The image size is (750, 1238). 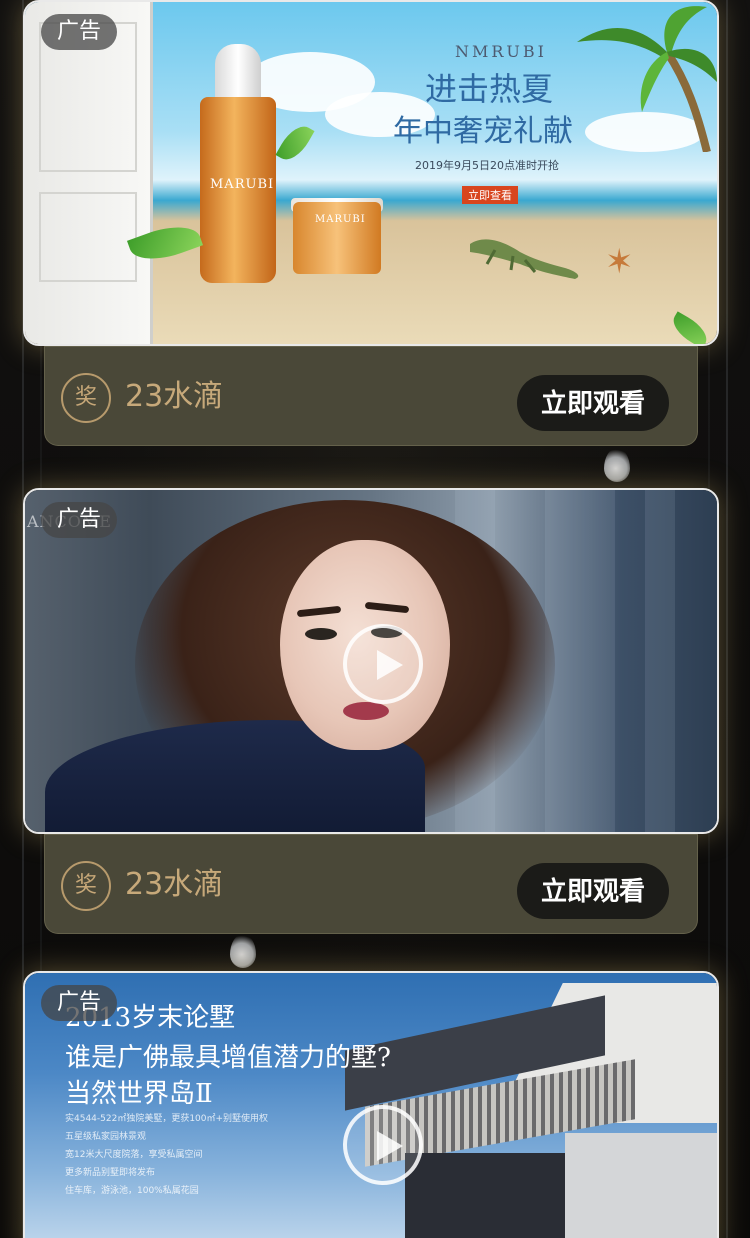 What do you see at coordinates (366, 711) in the screenshot?
I see `model-lips` at bounding box center [366, 711].